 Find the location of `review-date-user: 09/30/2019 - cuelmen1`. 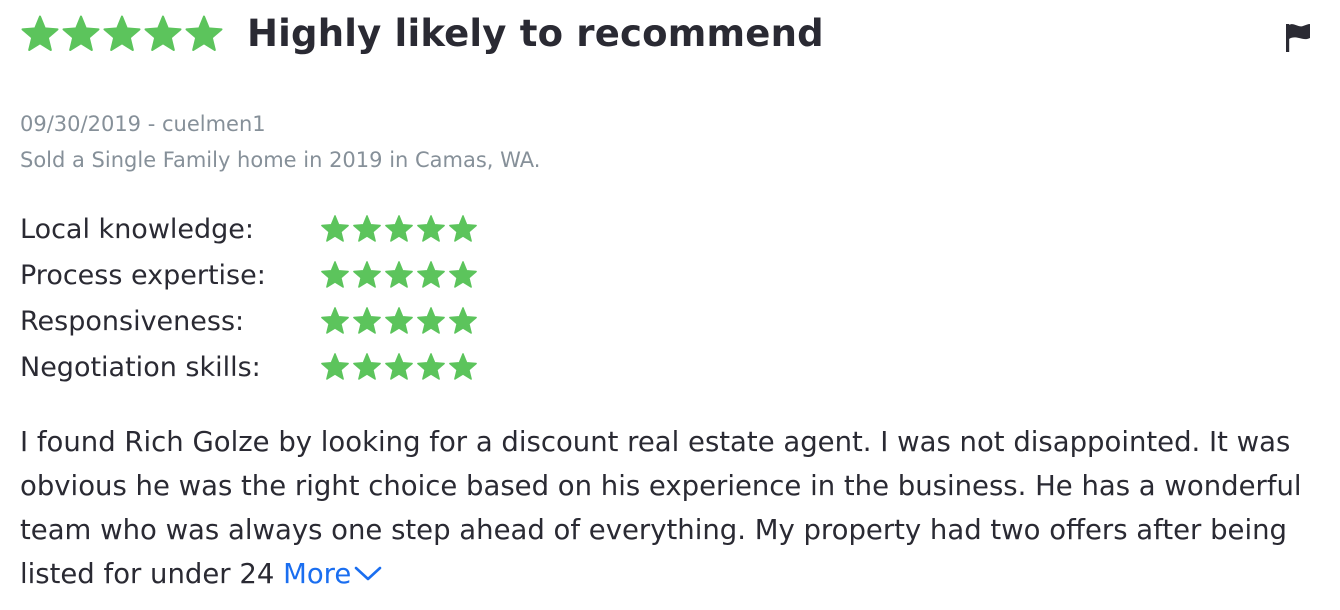

review-date-user: 09/30/2019 - cuelmen1 is located at coordinates (143, 124).